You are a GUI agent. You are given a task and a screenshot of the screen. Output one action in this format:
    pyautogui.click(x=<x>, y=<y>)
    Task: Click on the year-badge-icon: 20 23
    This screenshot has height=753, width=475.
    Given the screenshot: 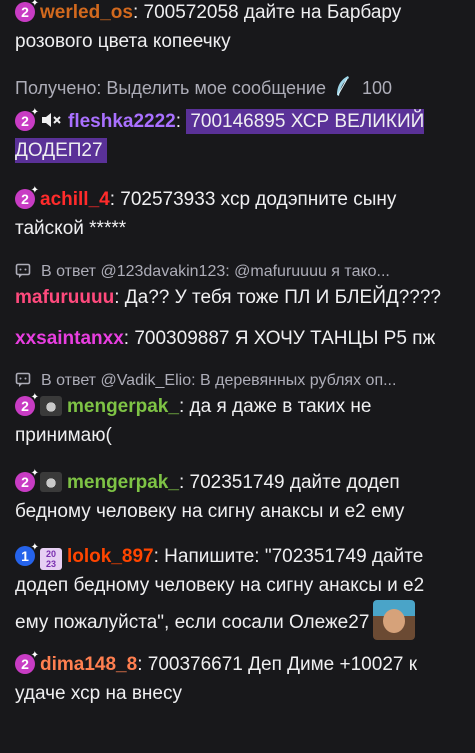 What is the action you would take?
    pyautogui.click(x=51, y=559)
    